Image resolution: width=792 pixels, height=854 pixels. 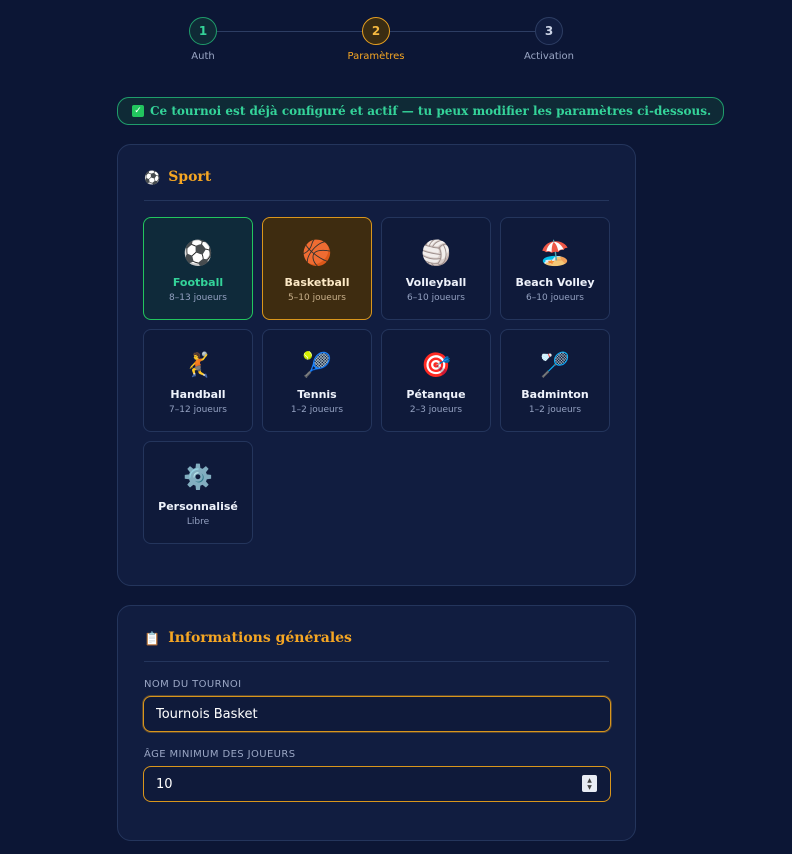 I want to click on step-parametres: 2 Paramètres, so click(x=376, y=39).